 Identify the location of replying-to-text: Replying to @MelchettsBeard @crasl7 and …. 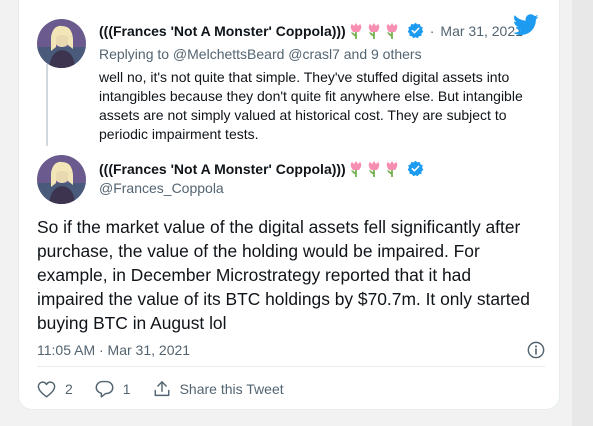
(260, 54).